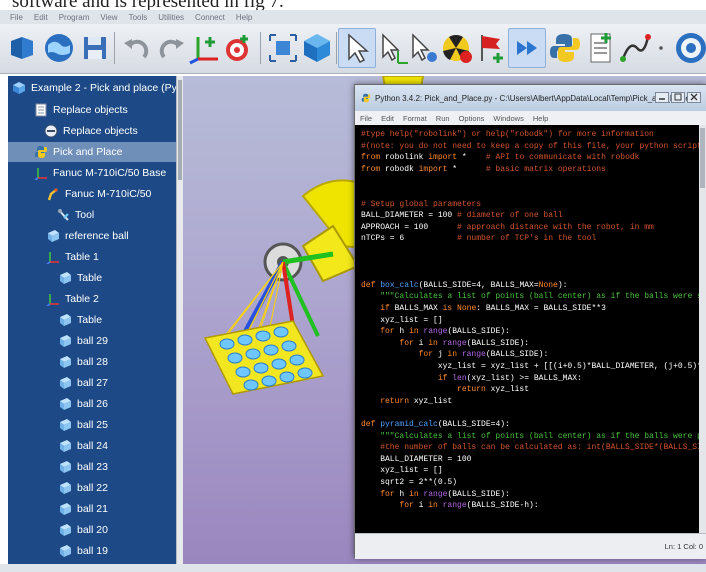  I want to click on py-menu-run: Run, so click(443, 118).